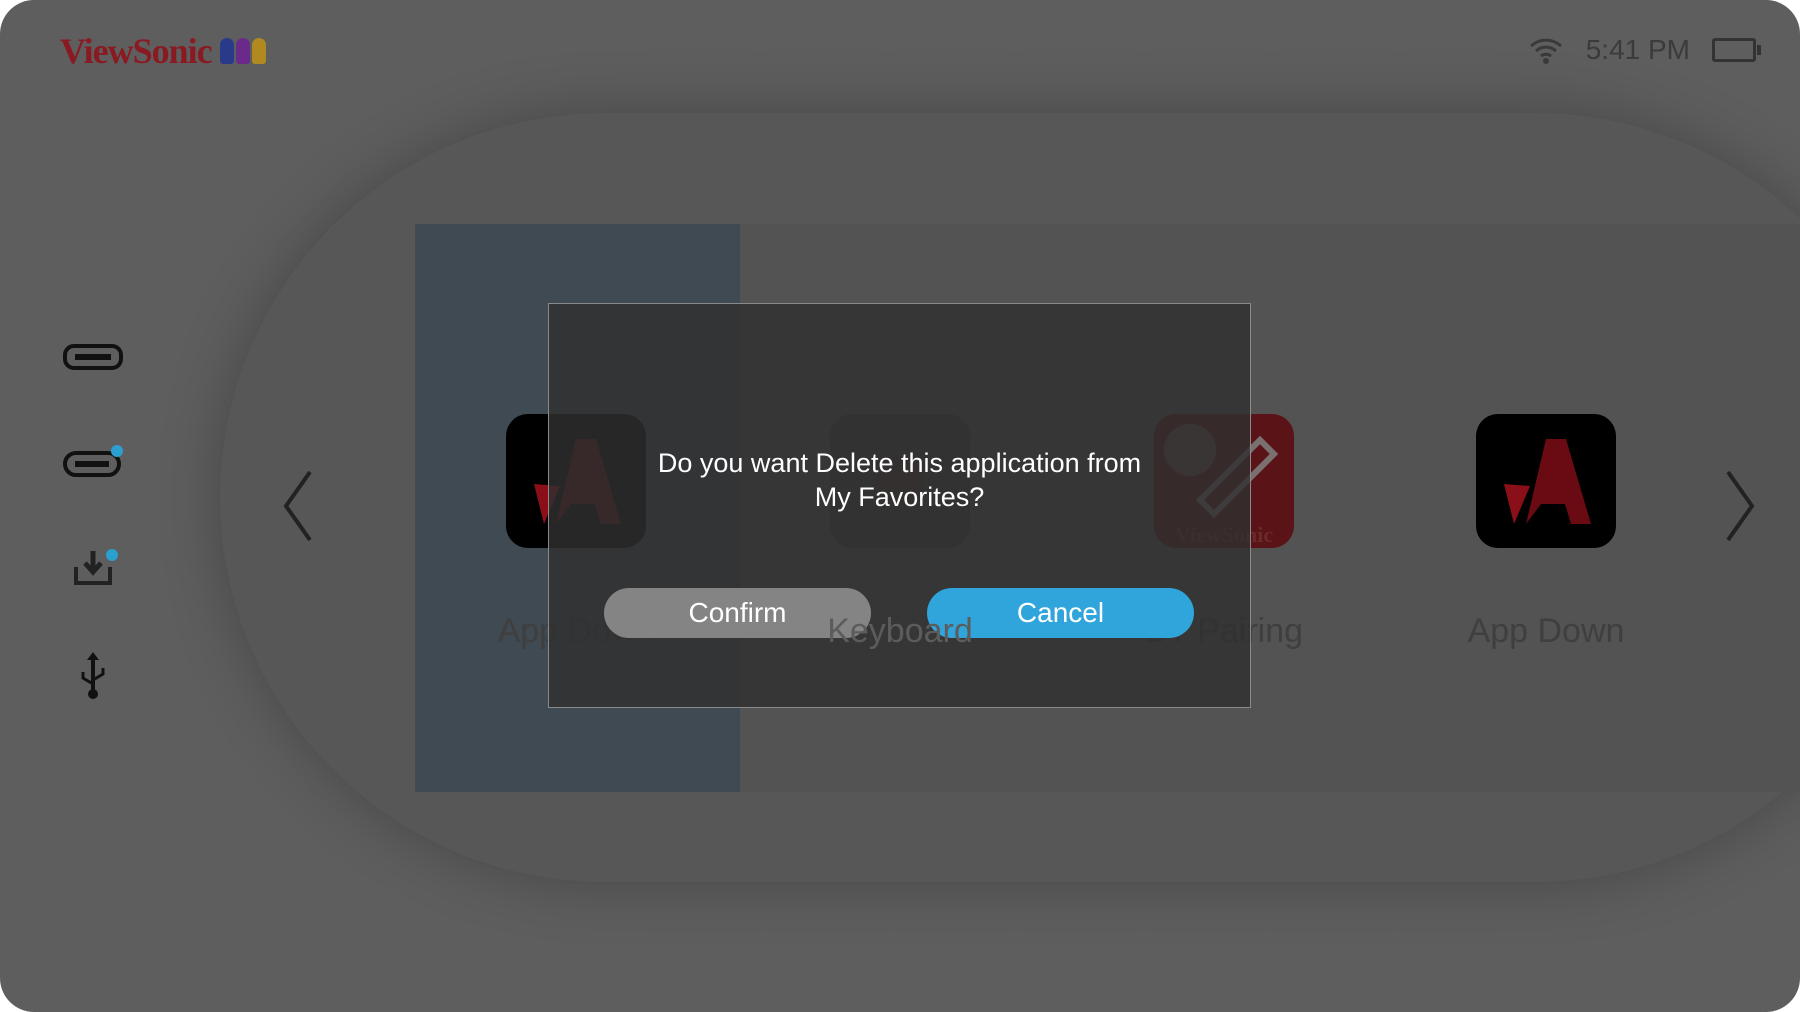 The width and height of the screenshot is (1800, 1012). I want to click on app-label: Keyboard, so click(900, 631).